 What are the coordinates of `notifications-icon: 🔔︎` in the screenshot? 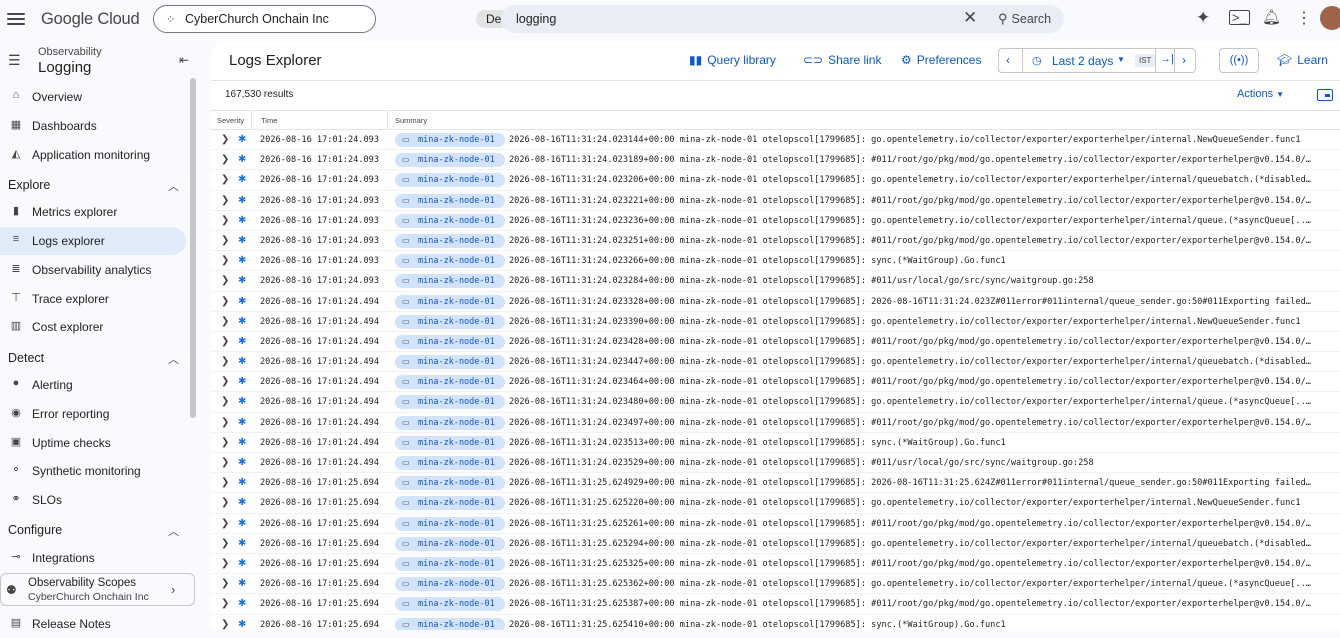 It's located at (1271, 17).